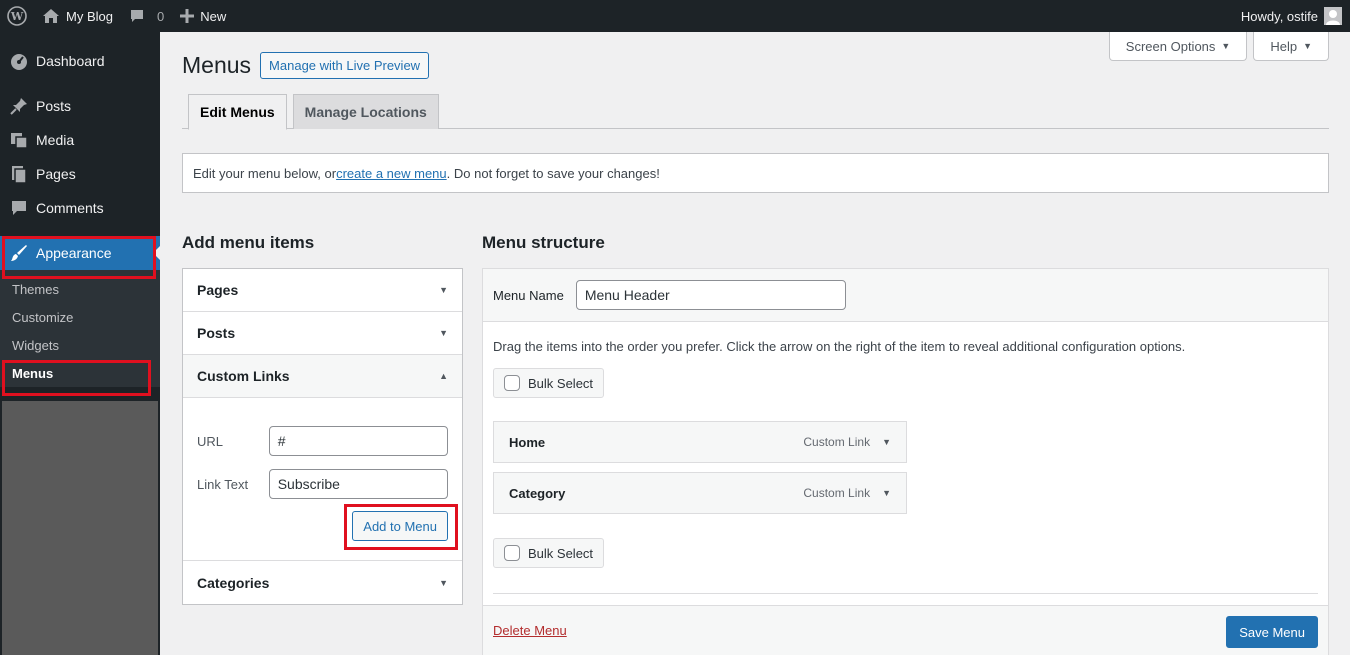  I want to click on link-text-input: Subscribe, so click(358, 484).